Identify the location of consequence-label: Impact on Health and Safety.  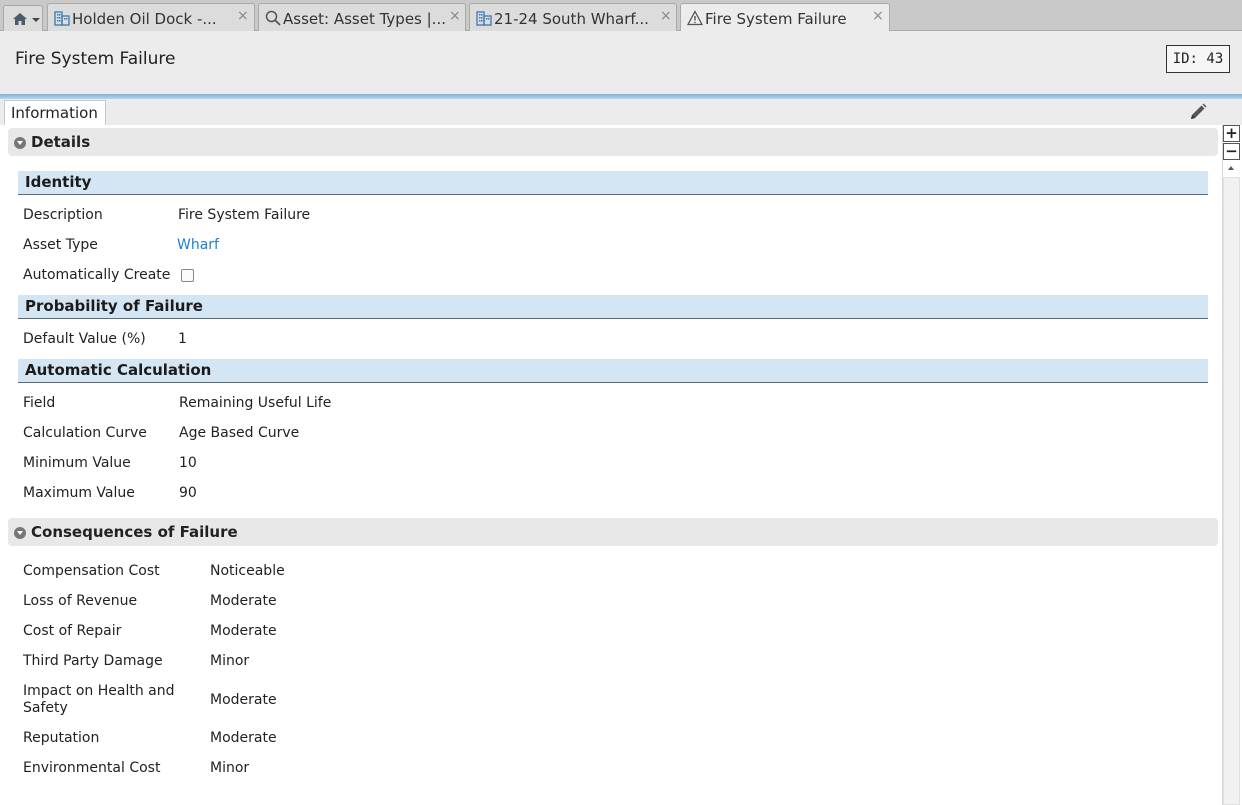
(99, 699).